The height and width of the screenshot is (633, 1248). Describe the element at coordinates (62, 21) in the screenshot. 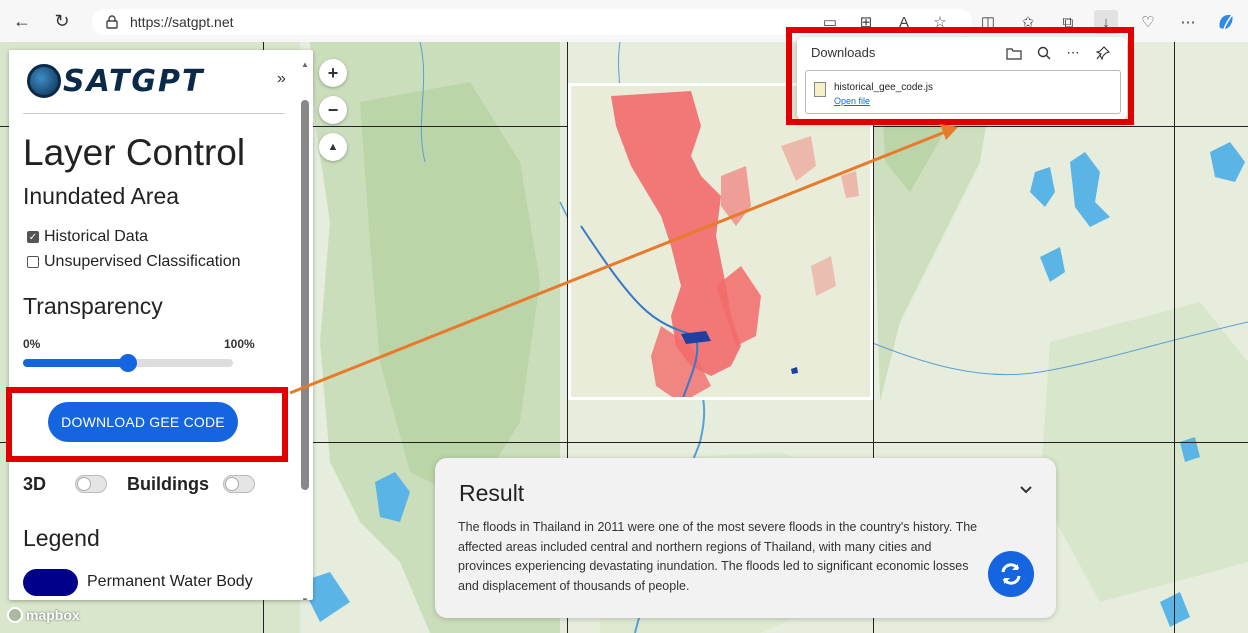

I see `refresh-icon: ↻` at that location.